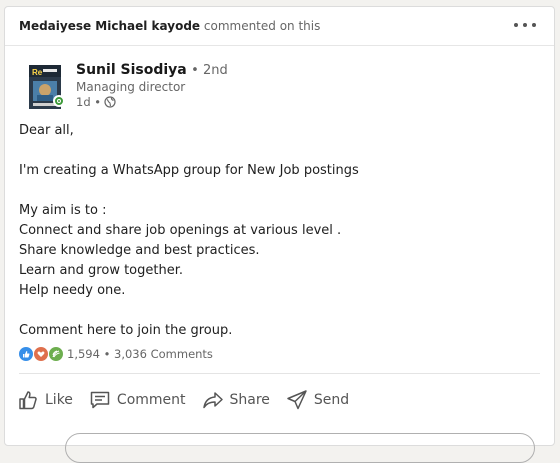 The image size is (560, 463). I want to click on send-label: Send, so click(331, 400).